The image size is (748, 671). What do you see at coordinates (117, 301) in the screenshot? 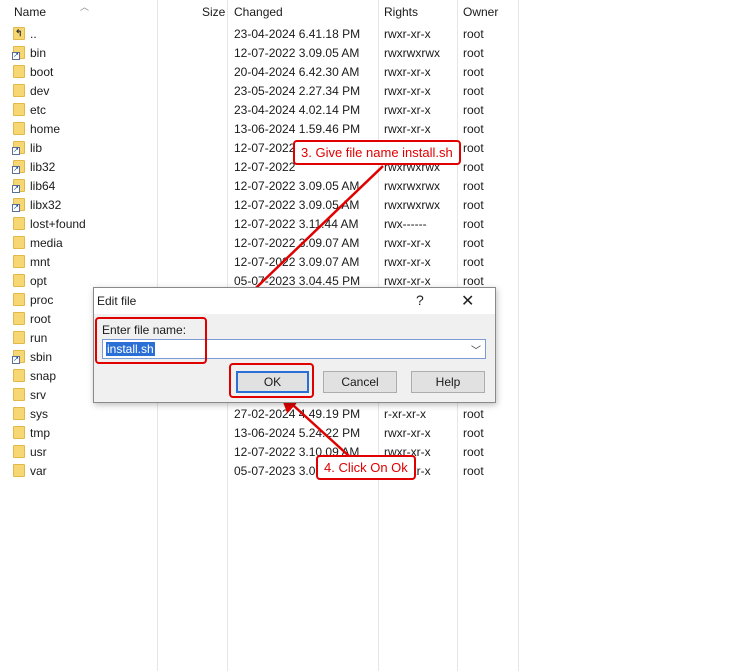
I see `dialog-title: Edit file` at bounding box center [117, 301].